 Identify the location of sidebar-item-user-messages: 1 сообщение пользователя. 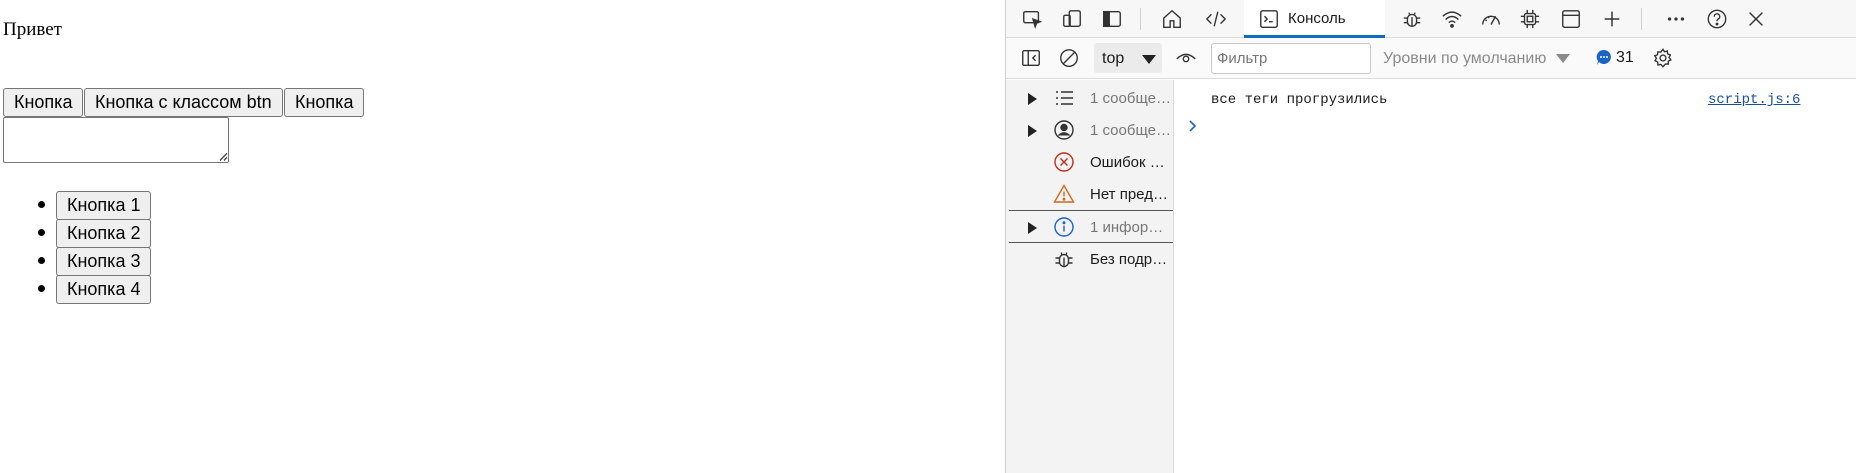
(1090, 130).